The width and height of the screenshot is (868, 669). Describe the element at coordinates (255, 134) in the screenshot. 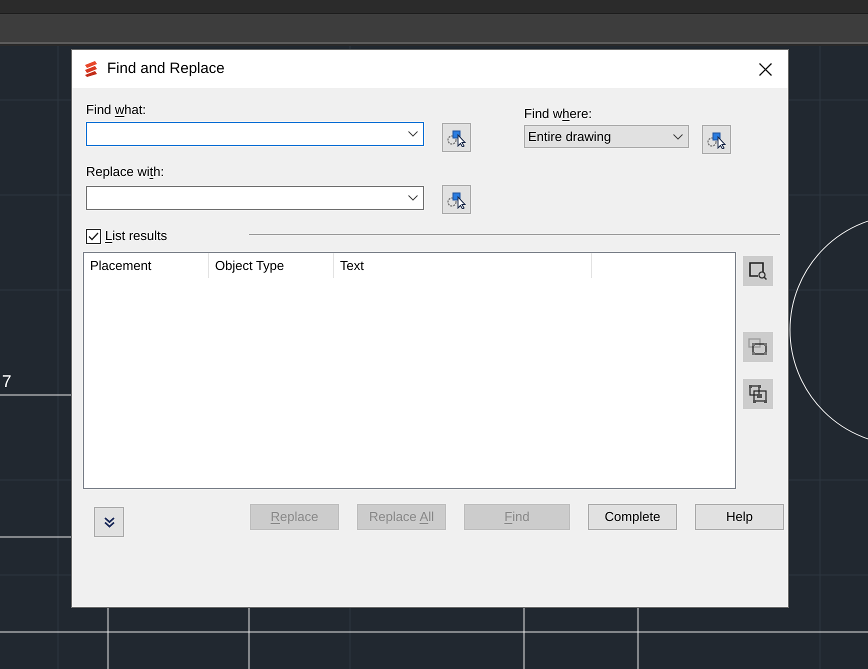

I see `find-what-combo` at that location.